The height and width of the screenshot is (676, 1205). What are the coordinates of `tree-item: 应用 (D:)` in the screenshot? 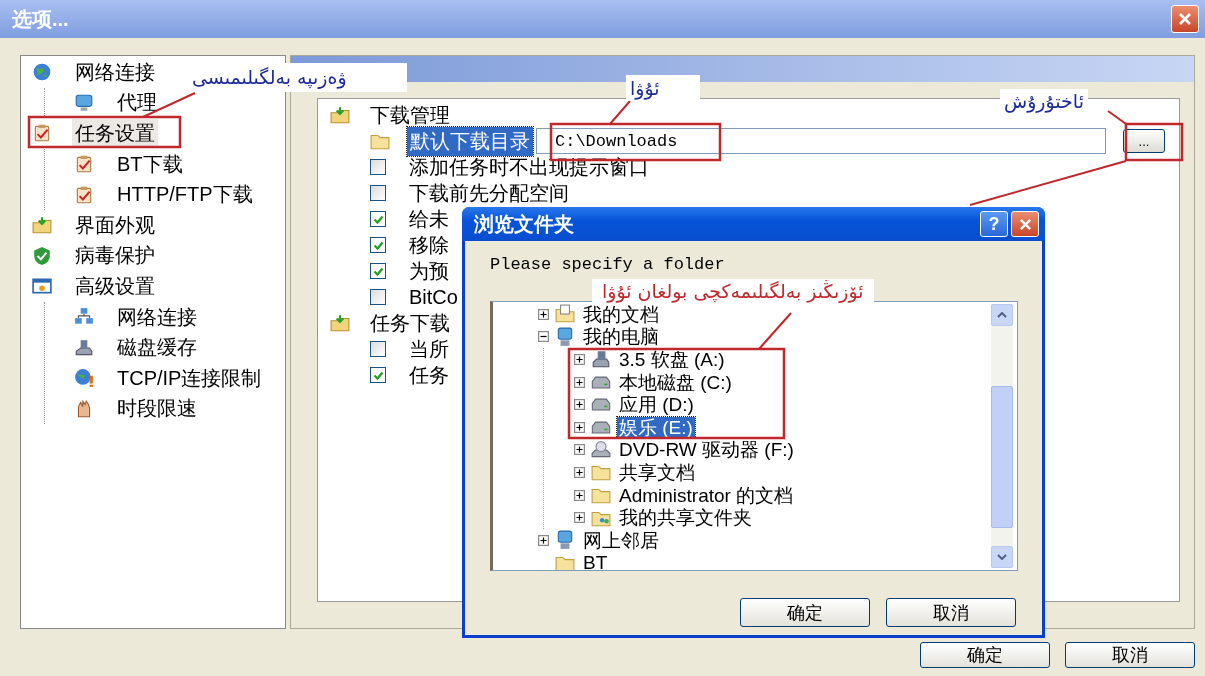 It's located at (656, 405).